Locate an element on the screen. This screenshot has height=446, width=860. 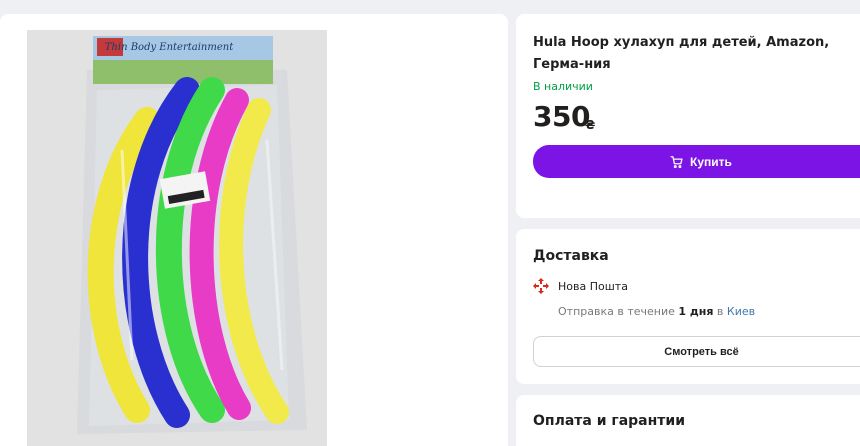
dispatch-in: в is located at coordinates (720, 311).